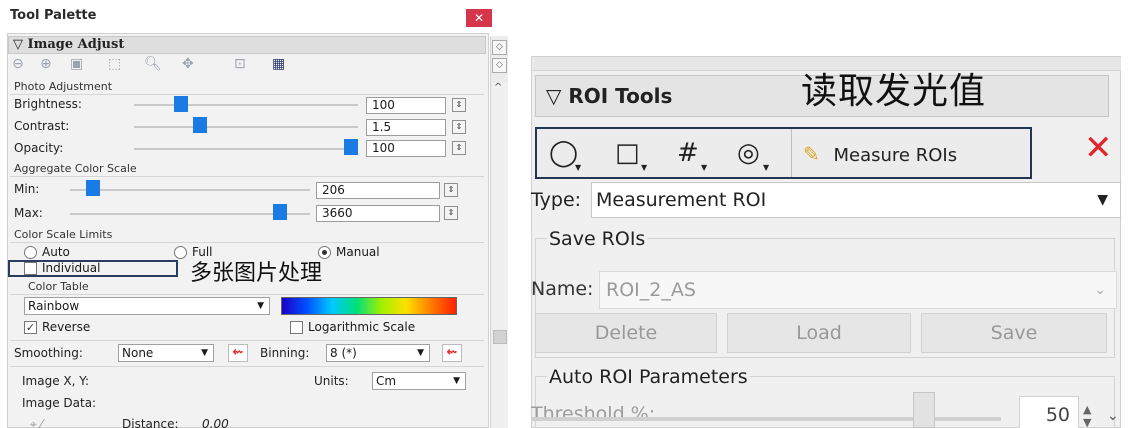 This screenshot has width=1139, height=428. I want to click on measure-wand-icon: ✎, so click(811, 154).